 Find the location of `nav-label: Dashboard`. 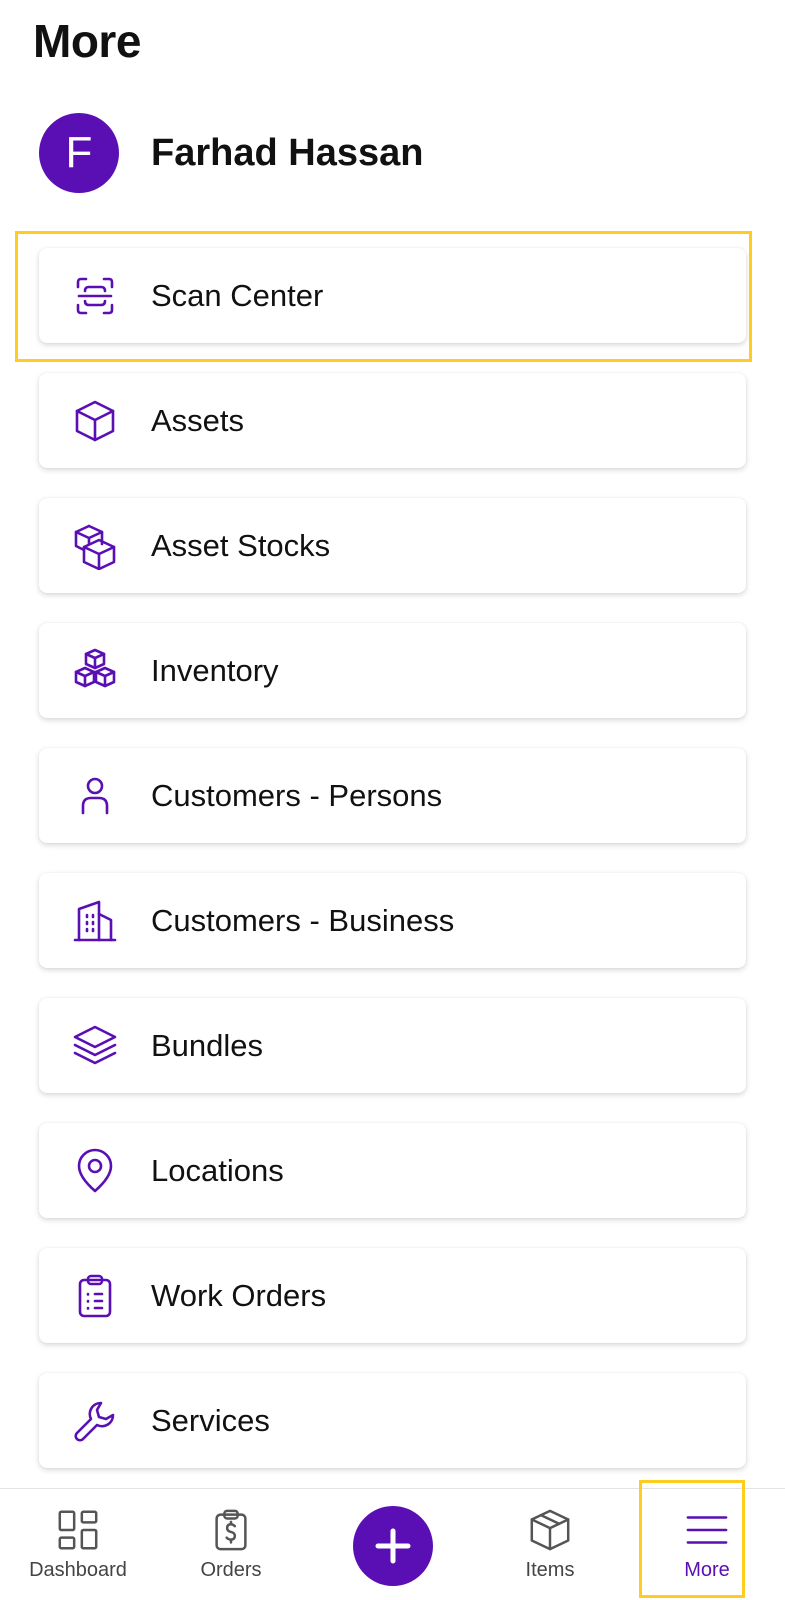

nav-label: Dashboard is located at coordinates (78, 1570).